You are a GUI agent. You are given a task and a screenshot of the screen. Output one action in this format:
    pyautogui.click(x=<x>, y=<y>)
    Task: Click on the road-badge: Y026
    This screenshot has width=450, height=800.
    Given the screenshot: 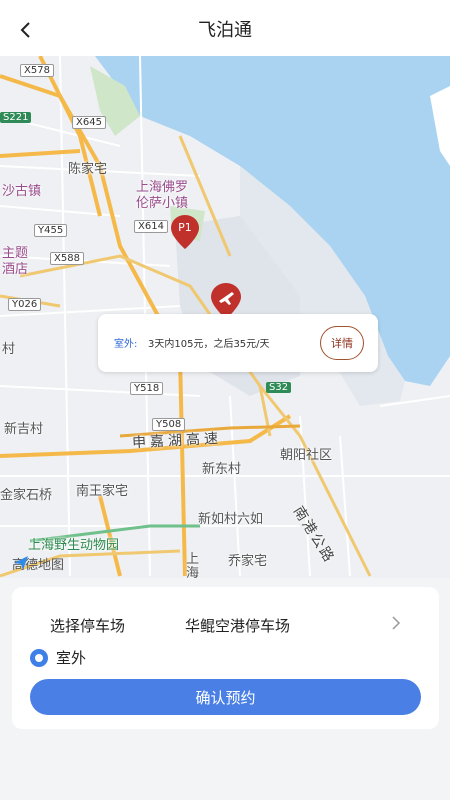 What is the action you would take?
    pyautogui.click(x=25, y=304)
    